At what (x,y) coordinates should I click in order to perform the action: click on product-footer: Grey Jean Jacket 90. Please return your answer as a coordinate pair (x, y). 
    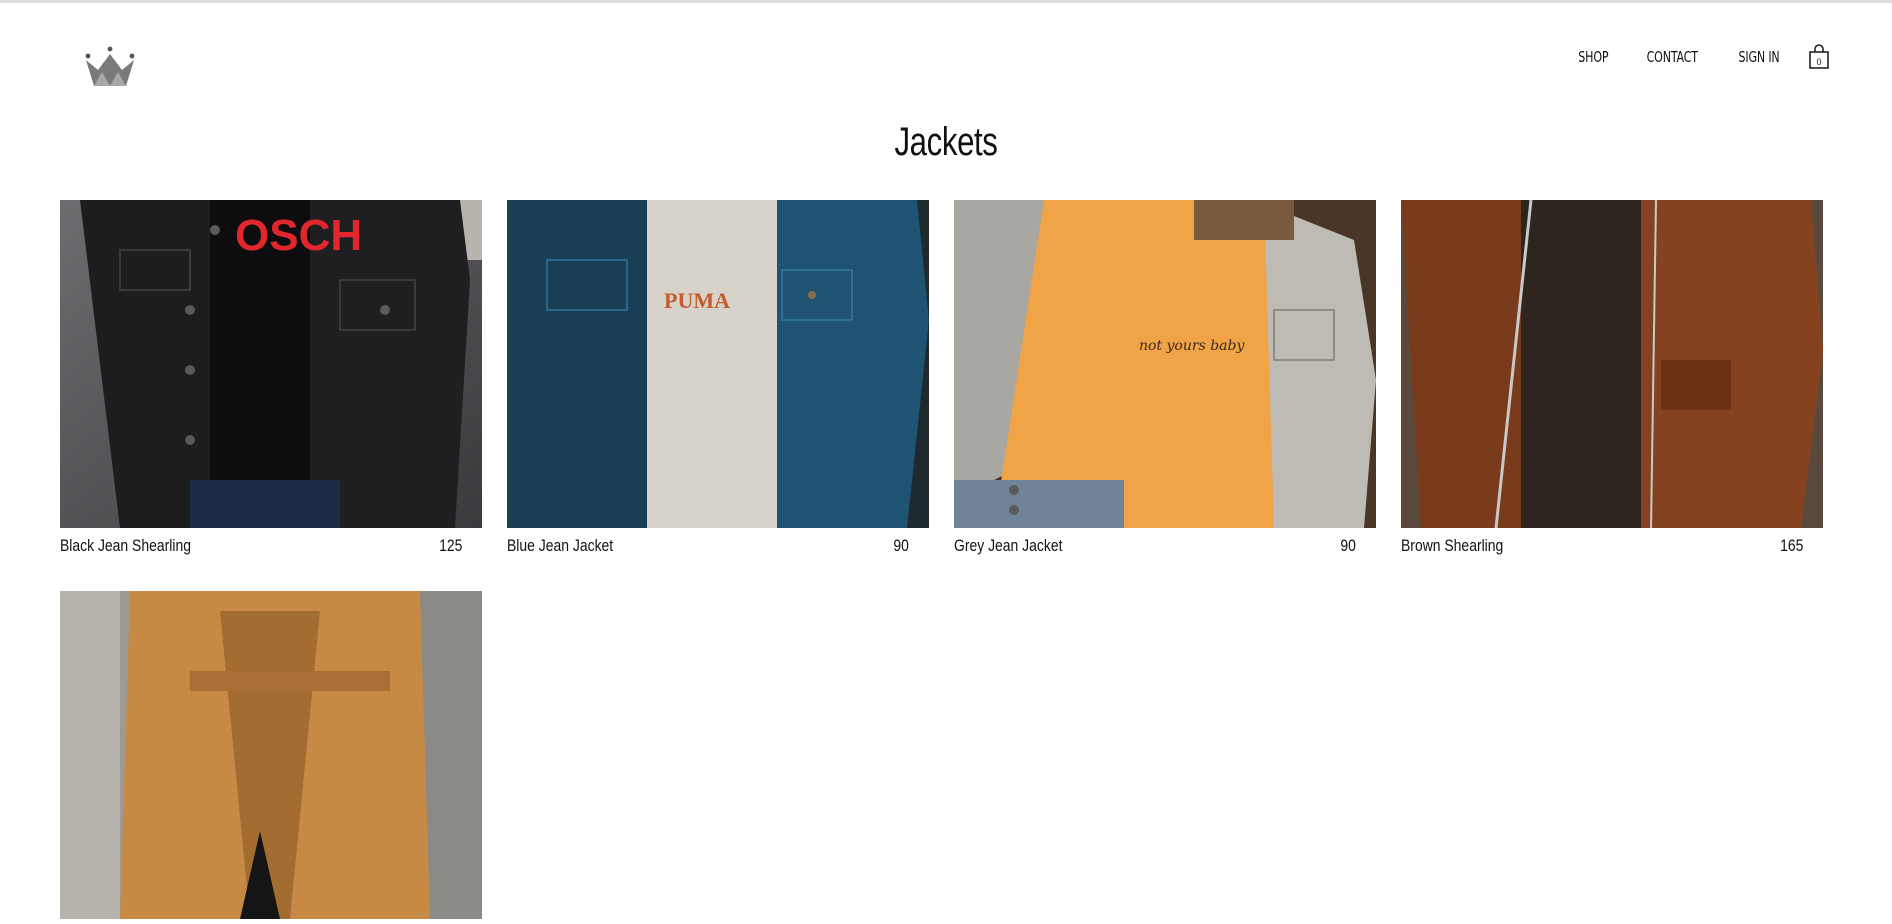
    Looking at the image, I should click on (1165, 548).